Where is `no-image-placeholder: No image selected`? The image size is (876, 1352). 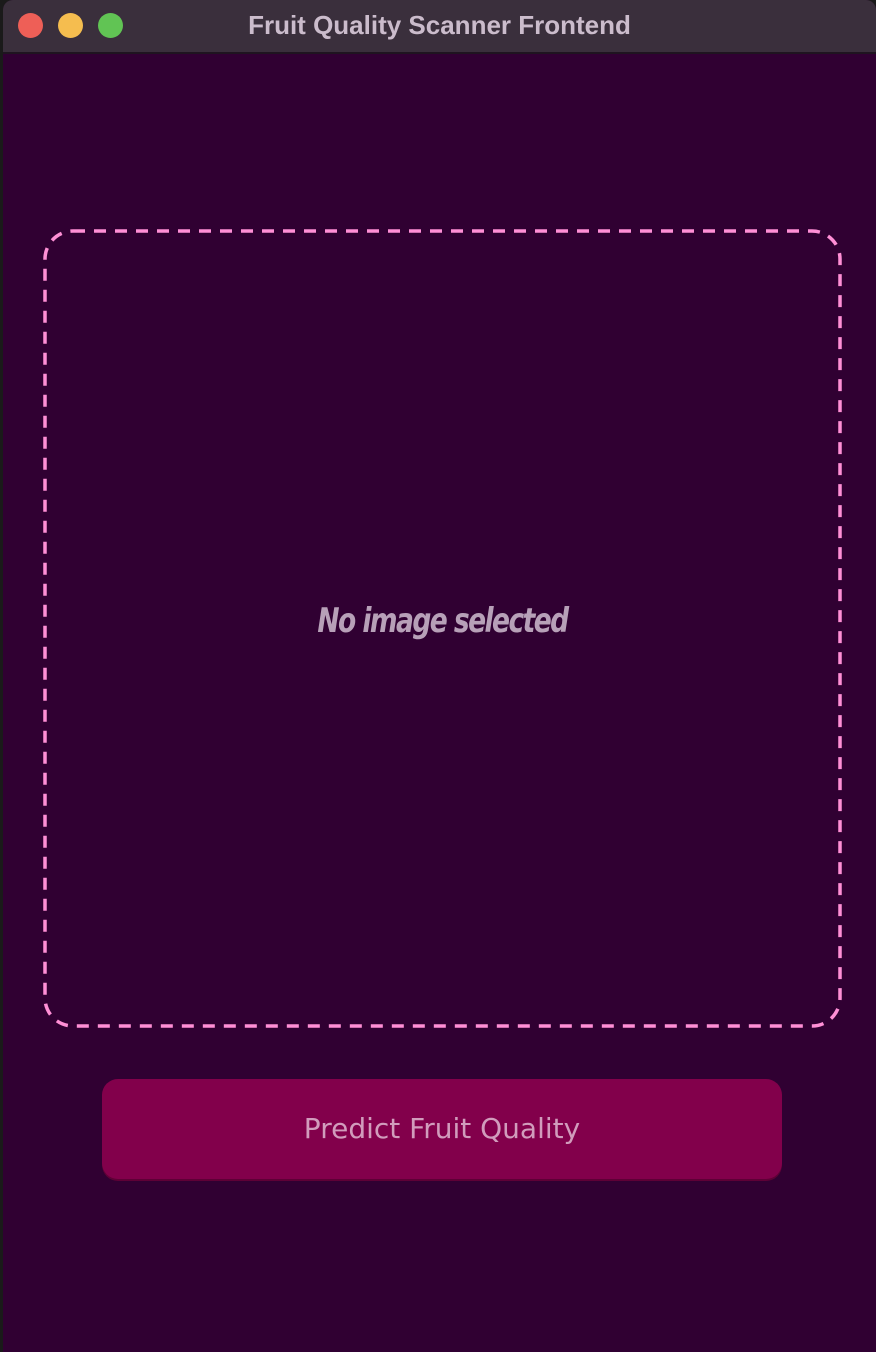
no-image-placeholder: No image selected is located at coordinates (443, 621).